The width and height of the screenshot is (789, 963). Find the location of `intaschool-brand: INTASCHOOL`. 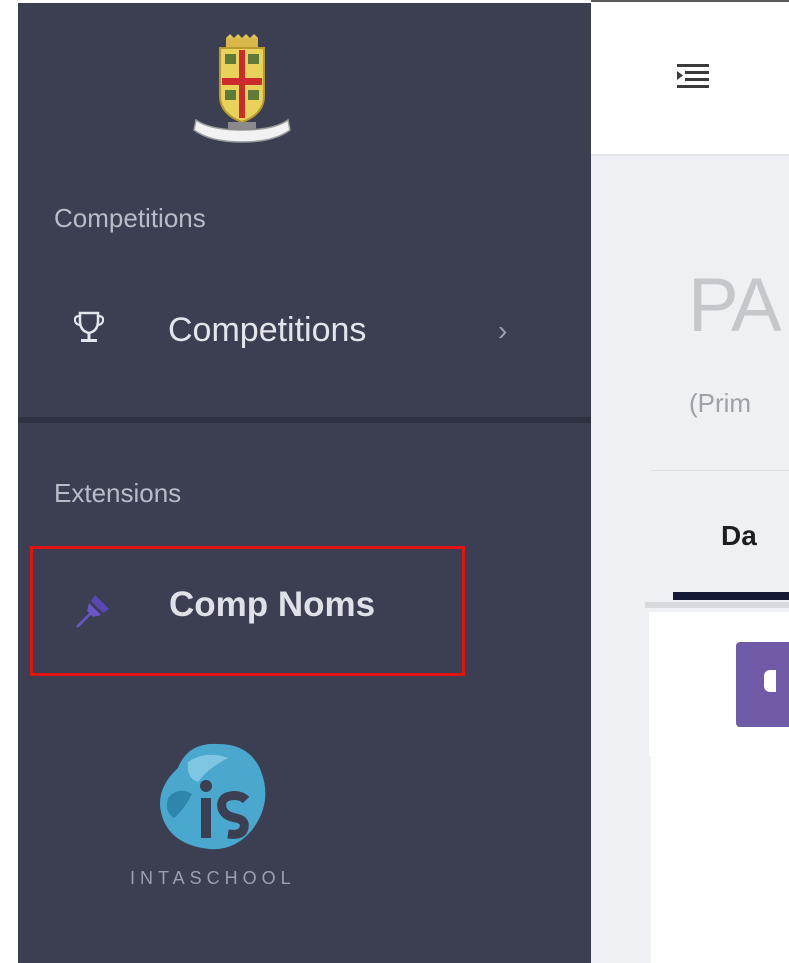

intaschool-brand: INTASCHOOL is located at coordinates (213, 878).